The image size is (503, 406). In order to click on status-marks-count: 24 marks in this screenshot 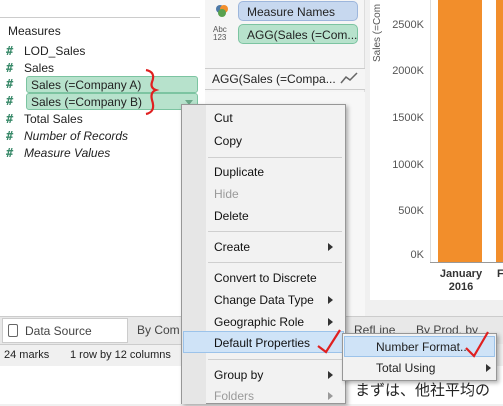, I will do `click(27, 355)`.